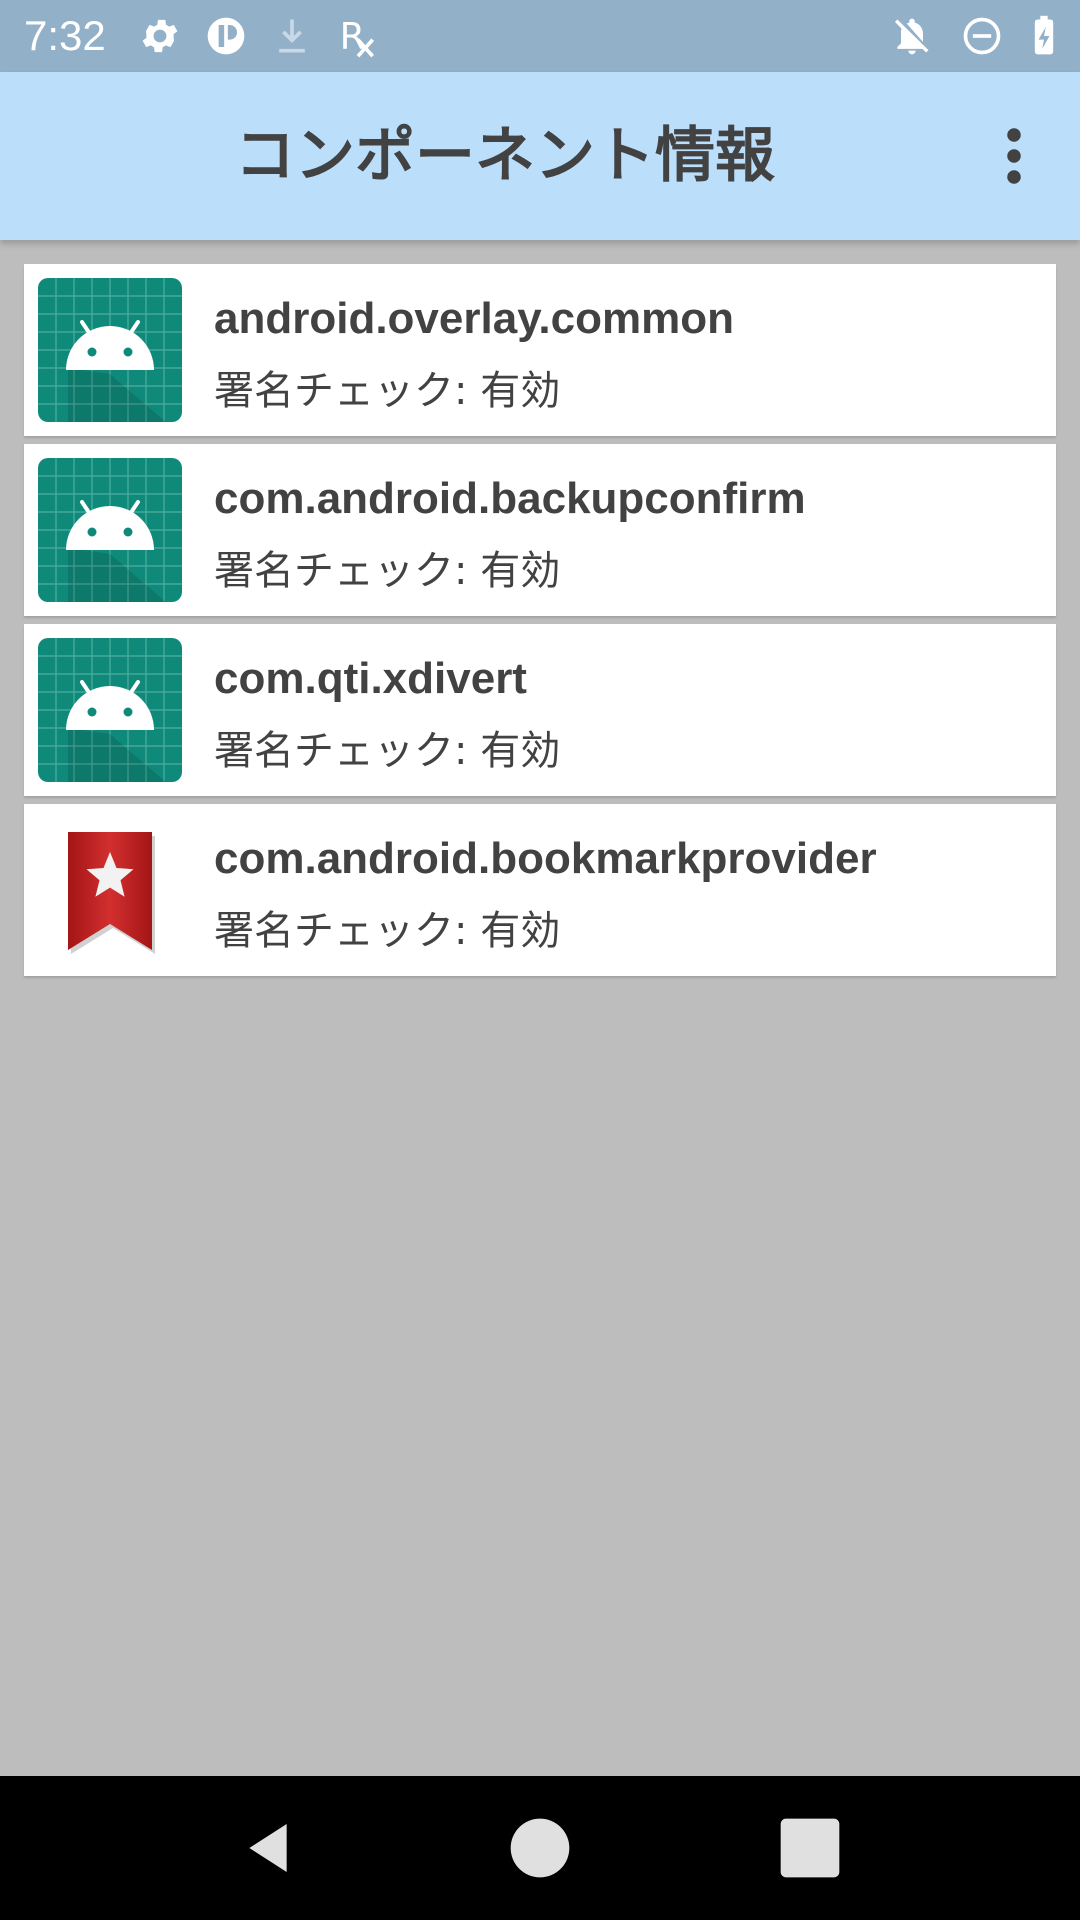 The height and width of the screenshot is (1920, 1080). I want to click on rx-icon: R, so click(357, 36).